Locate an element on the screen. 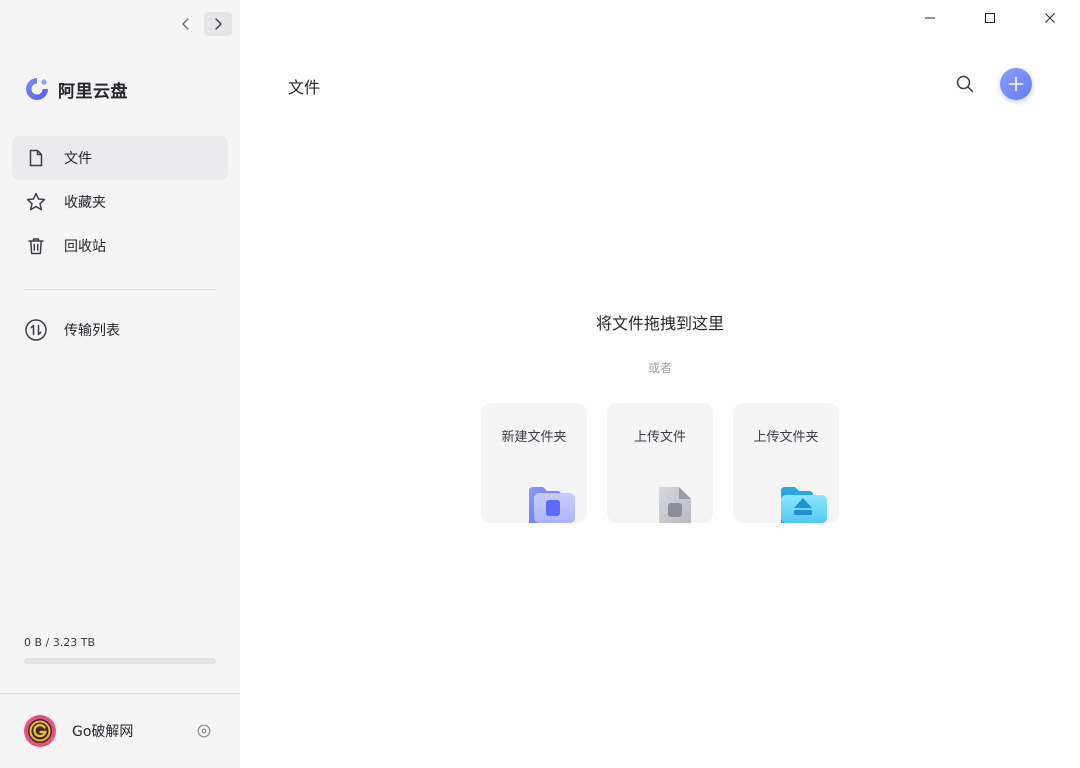  close-icon is located at coordinates (1050, 18).